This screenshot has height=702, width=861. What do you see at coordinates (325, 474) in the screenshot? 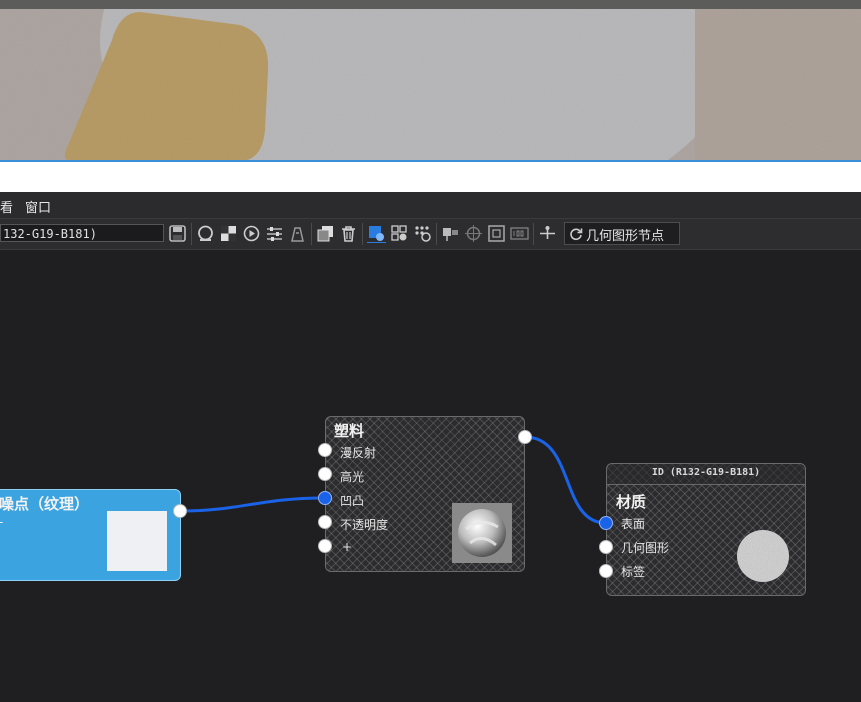
I see `plastic-port-specular` at bounding box center [325, 474].